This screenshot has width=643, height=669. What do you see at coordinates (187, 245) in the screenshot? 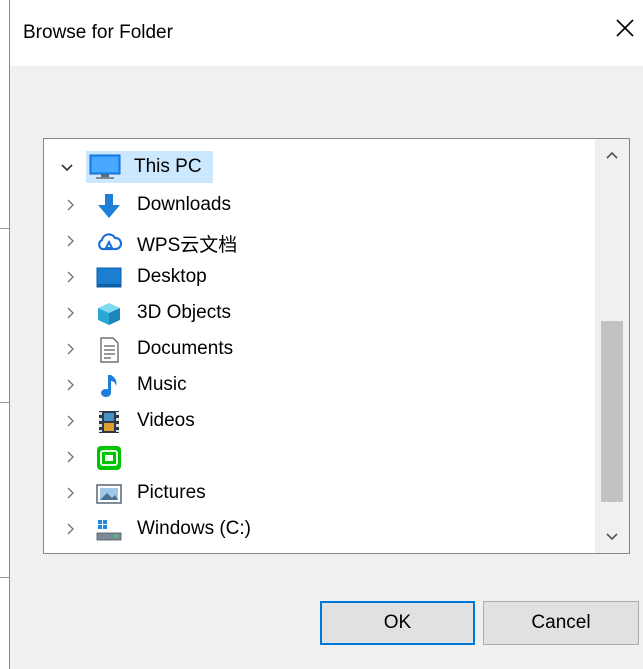
I see `tree-item-label: WPS云文档` at bounding box center [187, 245].